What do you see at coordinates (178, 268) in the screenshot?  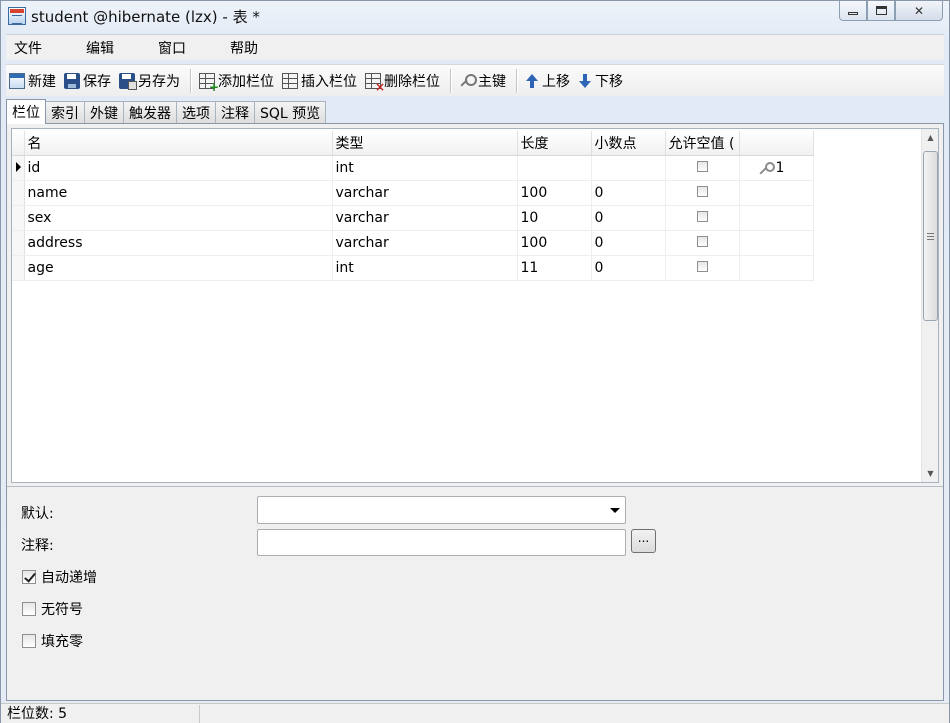 I see `cell-name: age` at bounding box center [178, 268].